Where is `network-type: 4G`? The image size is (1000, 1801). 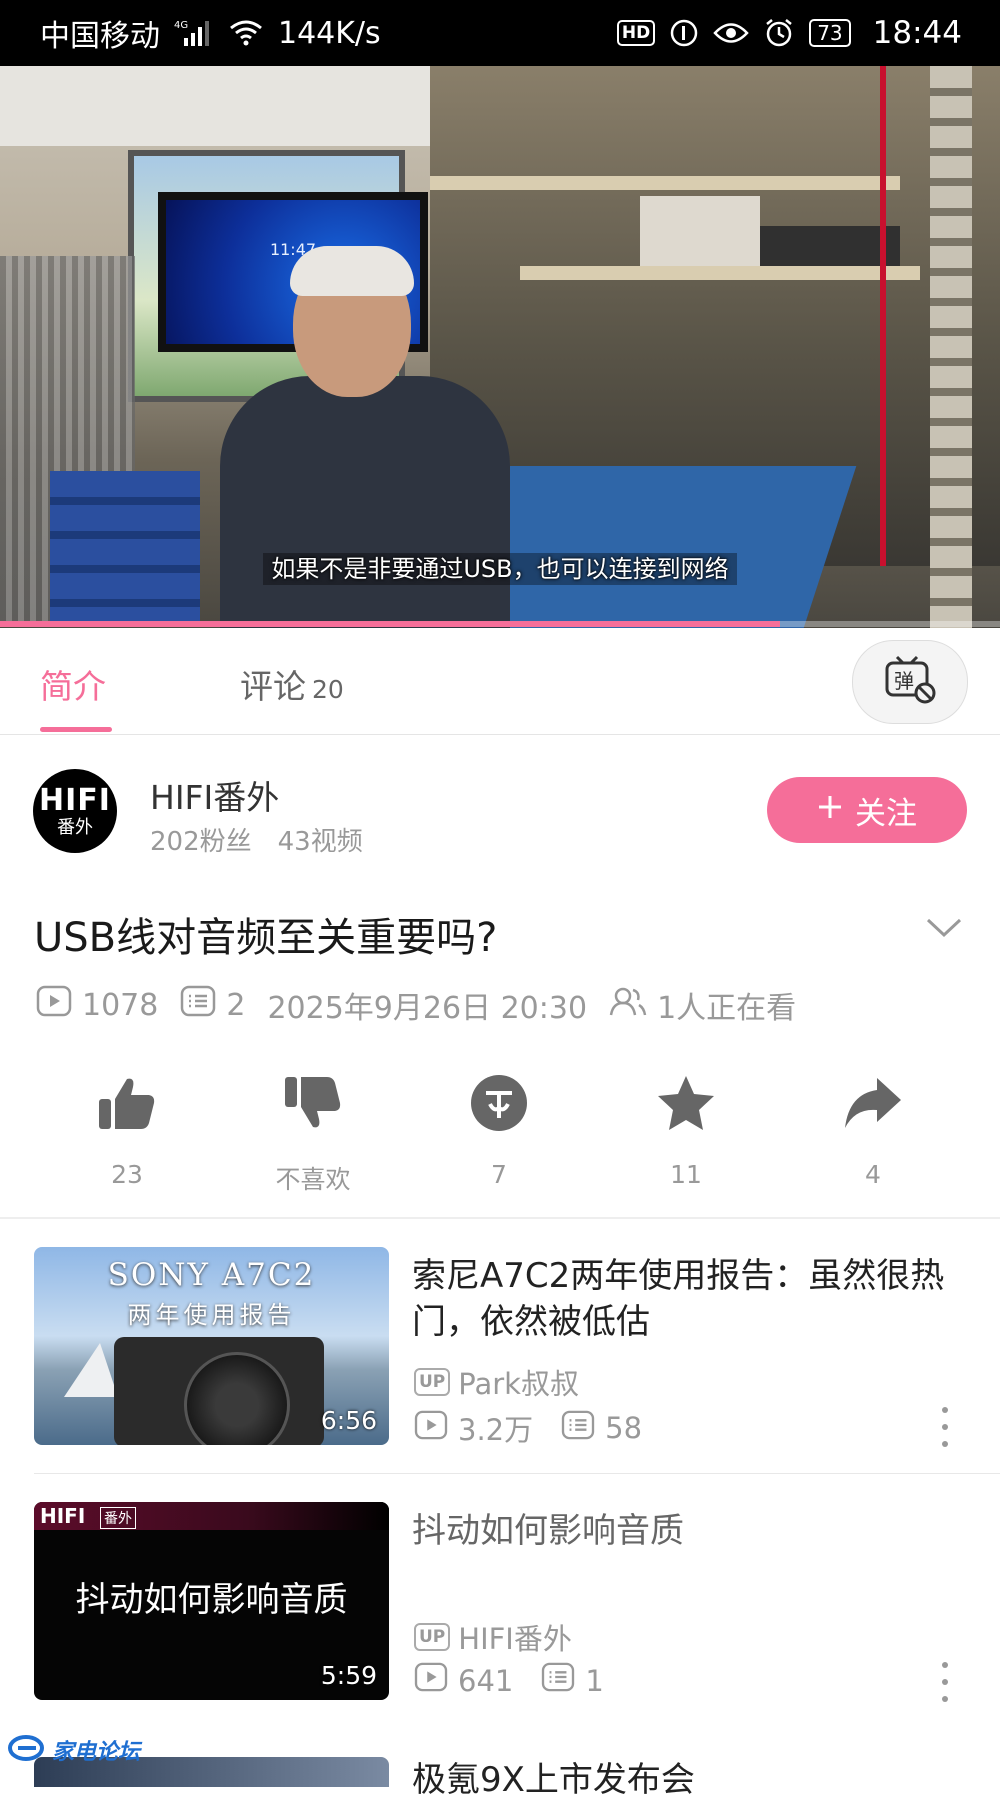 network-type: 4G is located at coordinates (181, 25).